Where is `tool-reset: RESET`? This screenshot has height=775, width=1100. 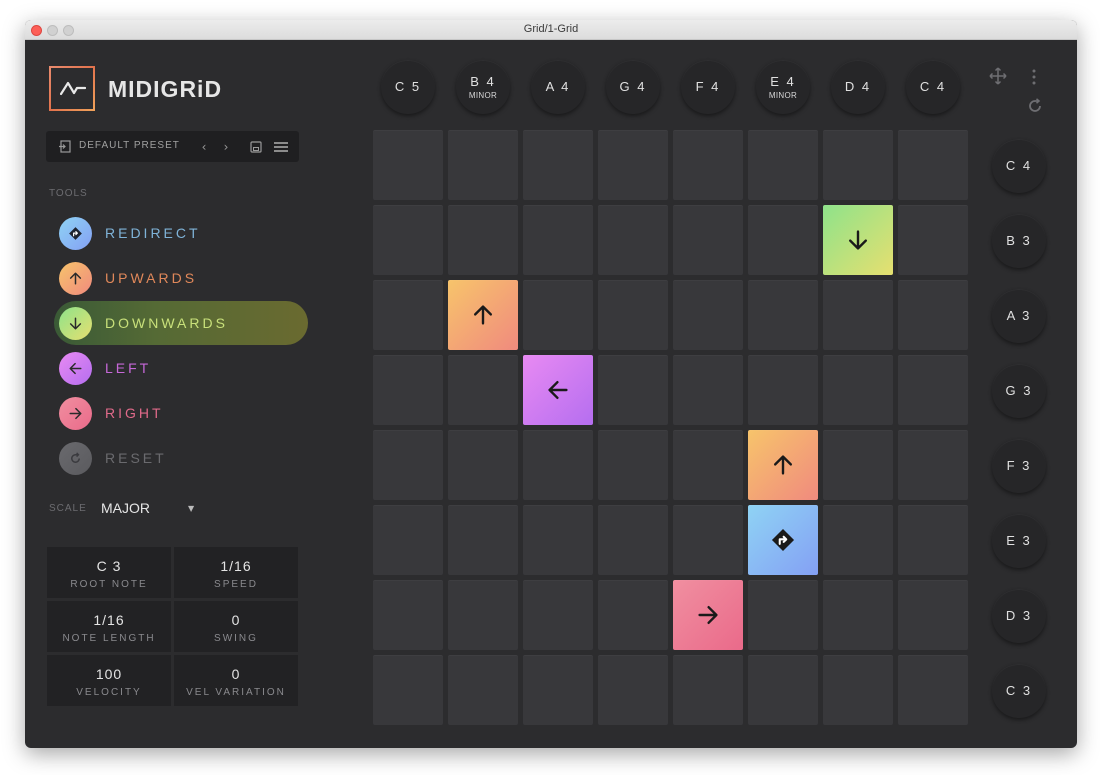 tool-reset: RESET is located at coordinates (181, 458).